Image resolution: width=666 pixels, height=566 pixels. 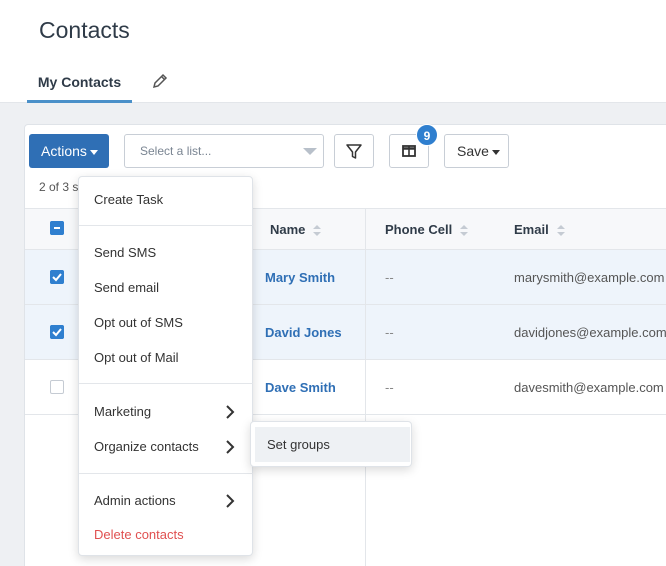 I want to click on save-button: Save, so click(x=476, y=151).